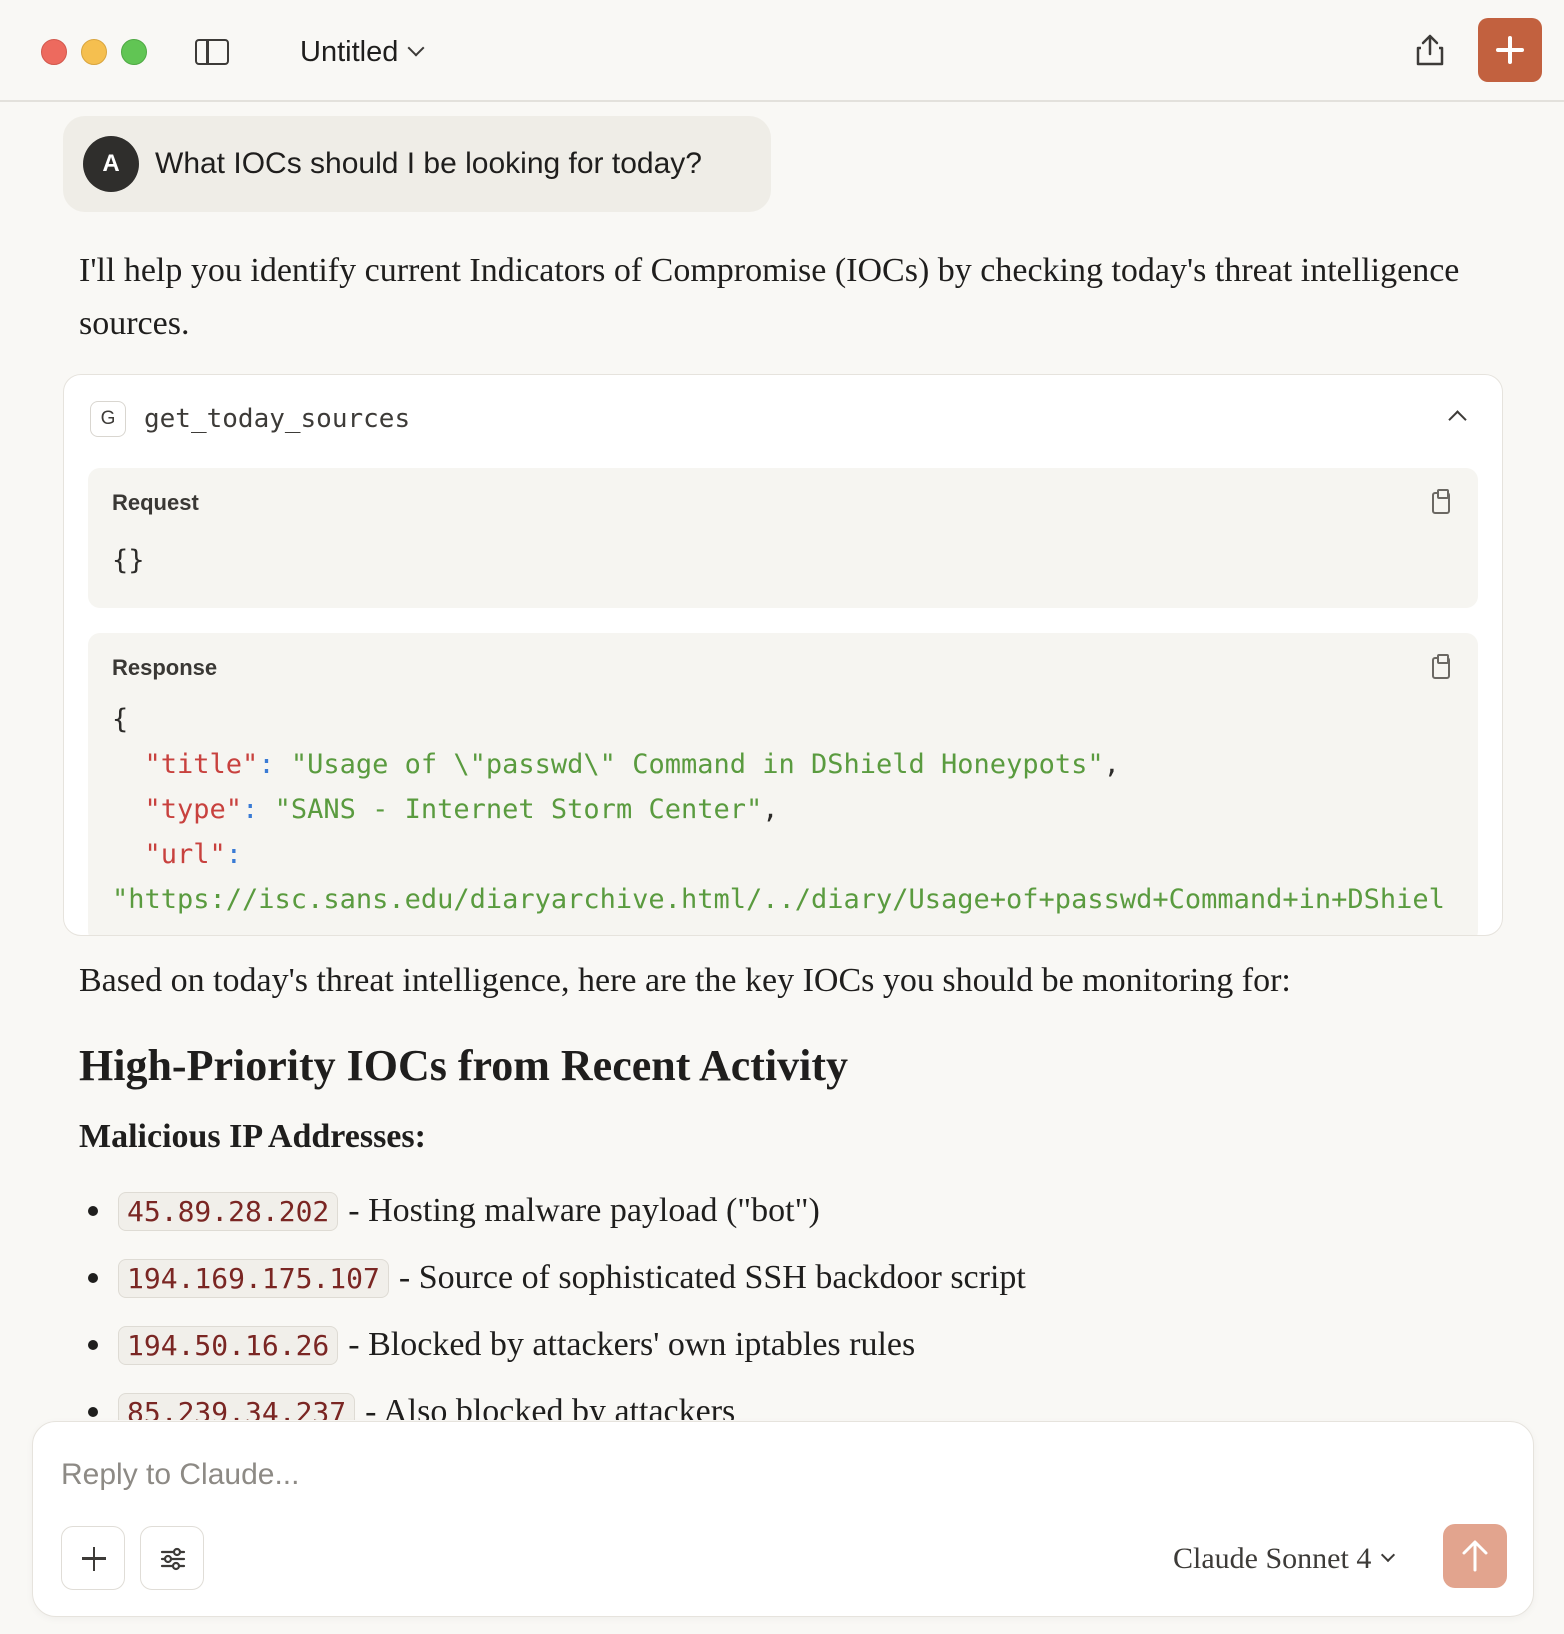 The height and width of the screenshot is (1634, 1564). What do you see at coordinates (783, 1519) in the screenshot?
I see `composer: Claude Sonnet 4` at bounding box center [783, 1519].